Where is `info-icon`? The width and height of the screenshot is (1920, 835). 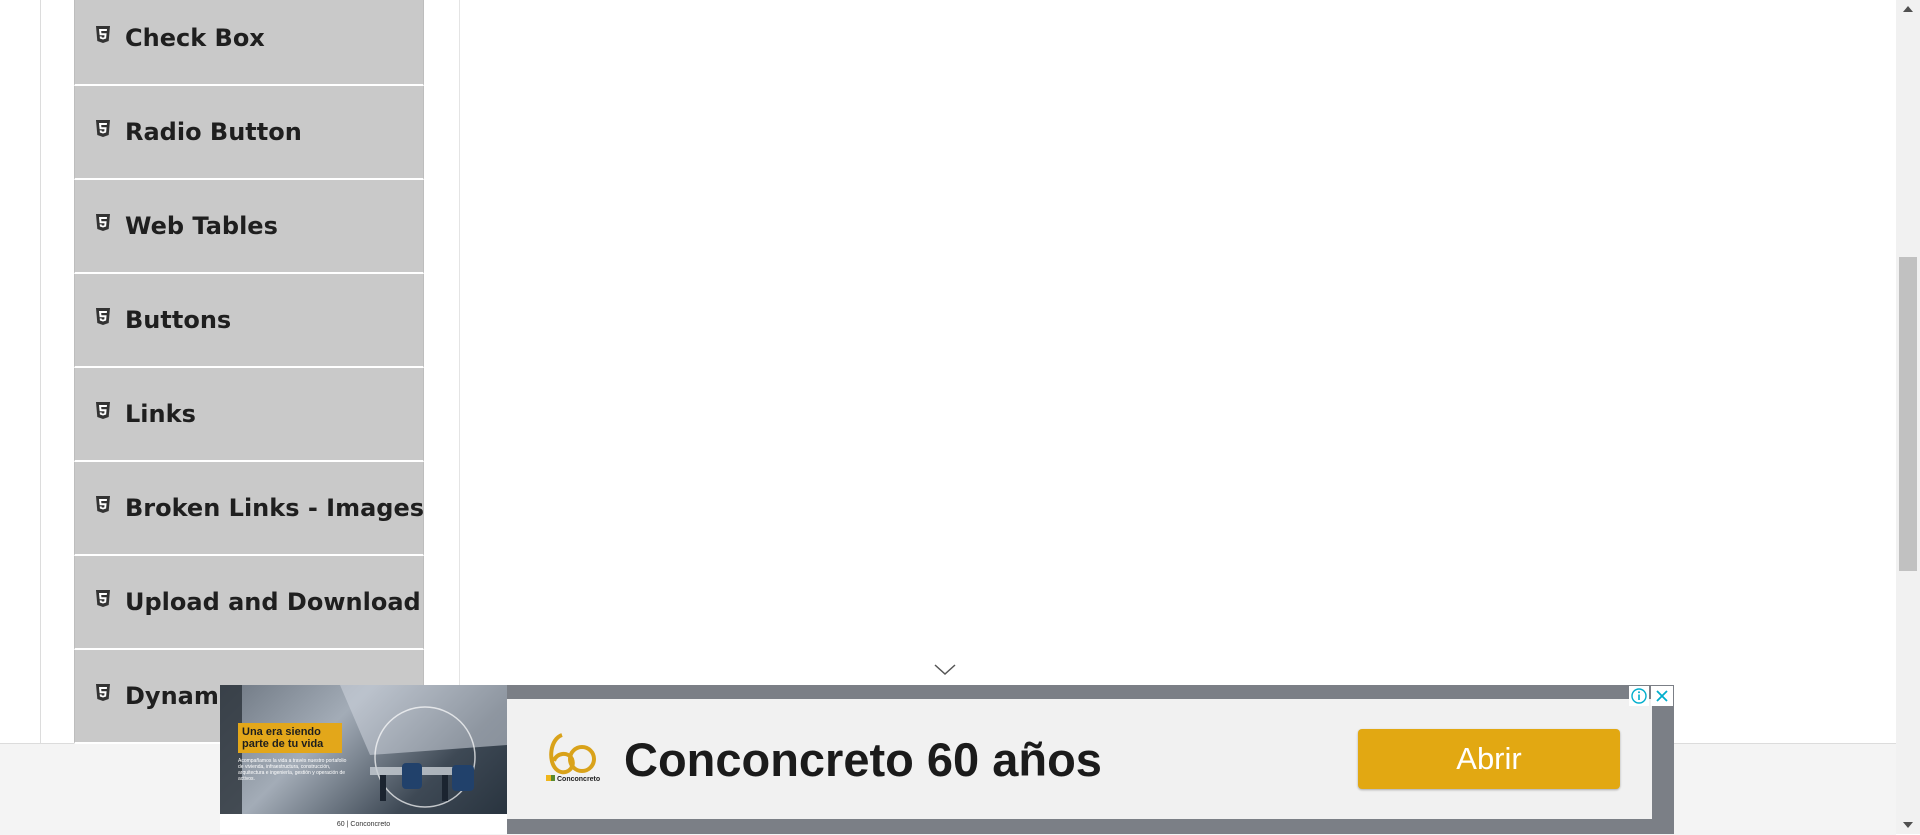
info-icon is located at coordinates (1639, 696).